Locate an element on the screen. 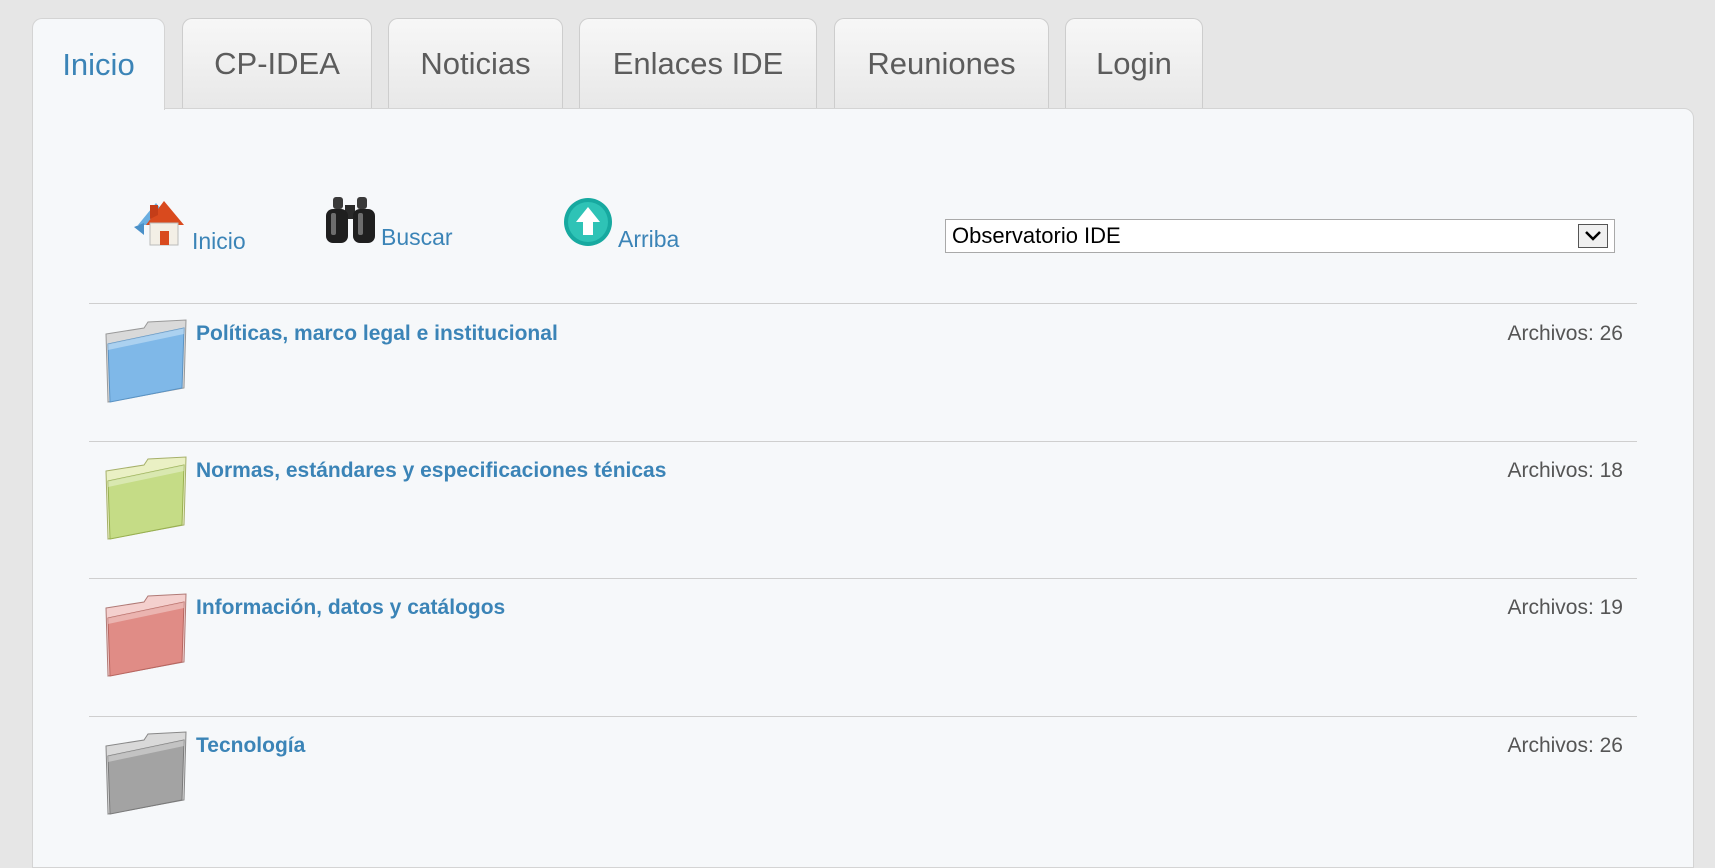 Image resolution: width=1715 pixels, height=868 pixels. tab-enlaces-ide: Enlaces IDE is located at coordinates (698, 63).